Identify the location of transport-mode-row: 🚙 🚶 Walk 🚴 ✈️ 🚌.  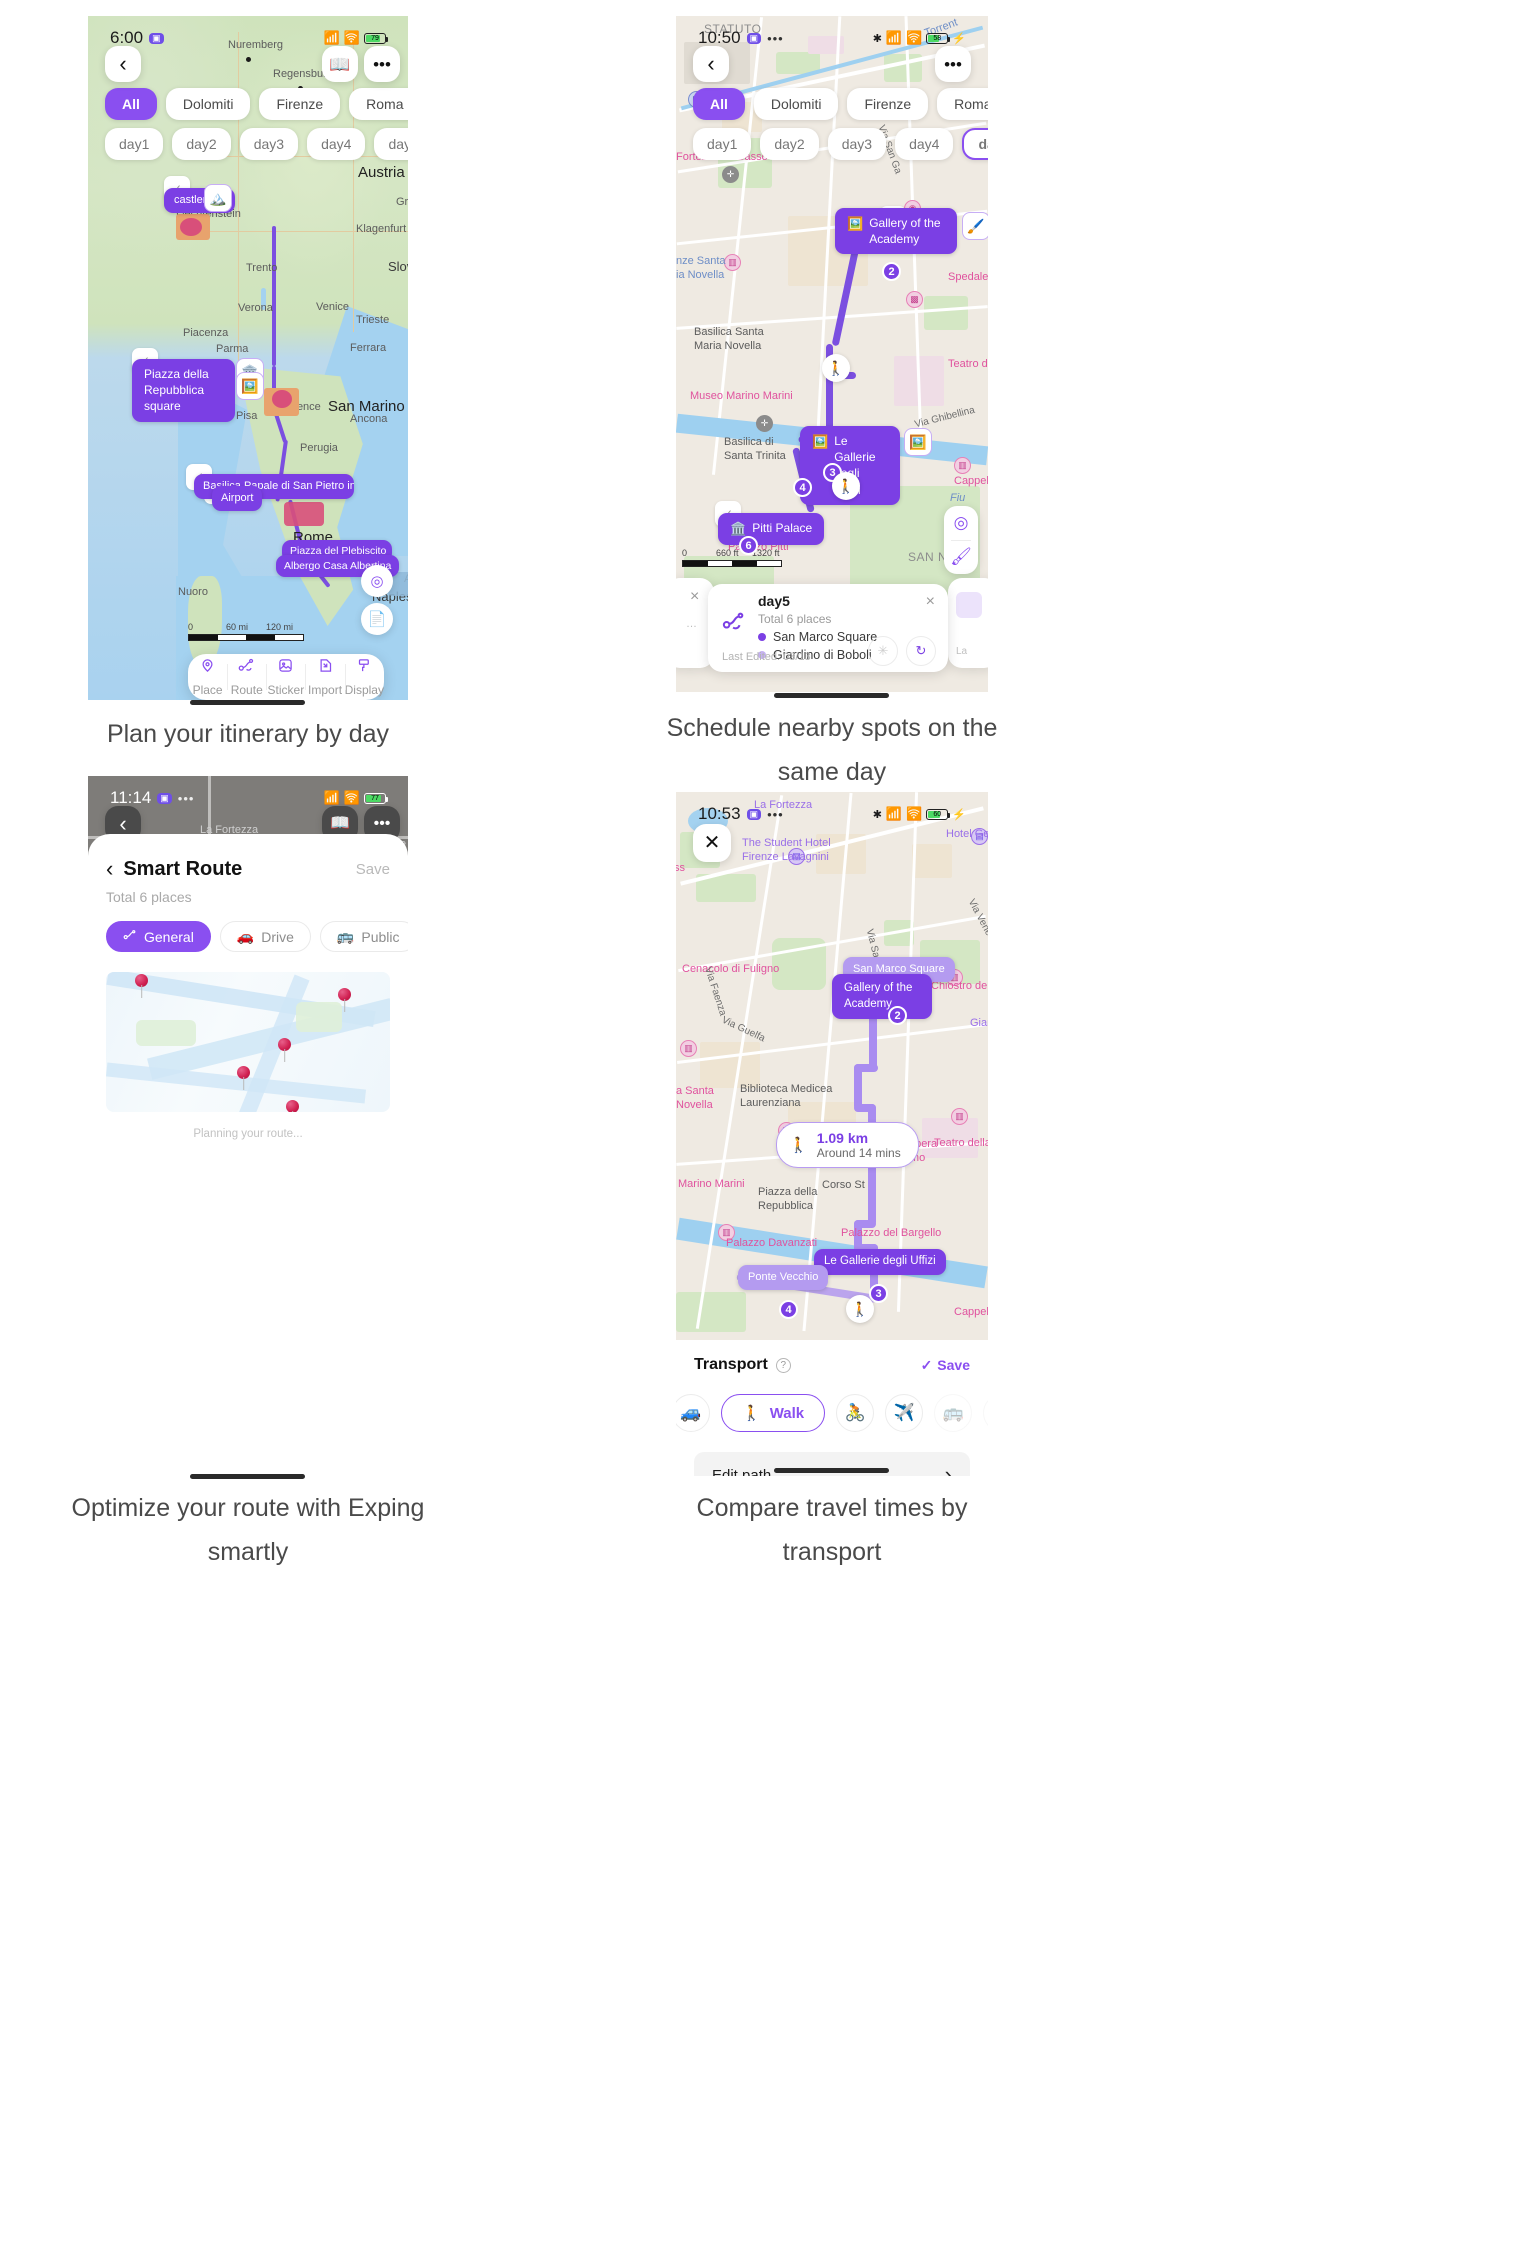
(832, 1413).